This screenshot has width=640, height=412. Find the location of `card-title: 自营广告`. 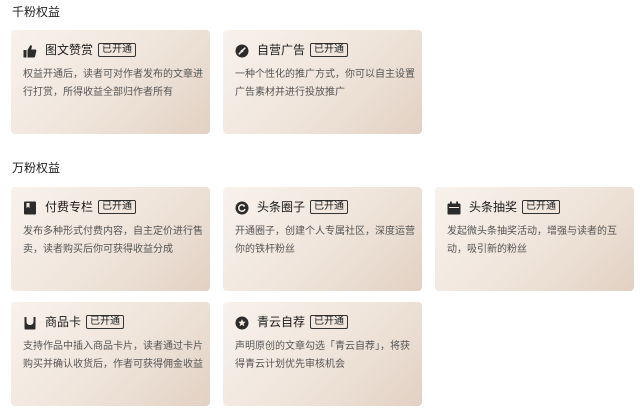

card-title: 自营广告 is located at coordinates (281, 50).